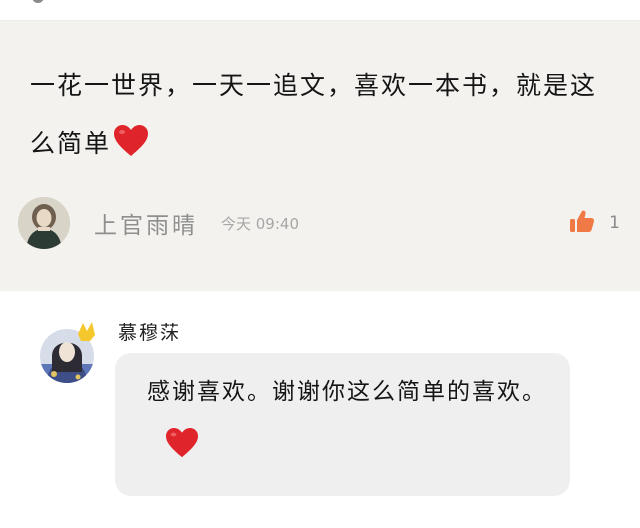 This screenshot has height=528, width=640. Describe the element at coordinates (260, 224) in the screenshot. I see `comment-timestamp: 今天 09:40` at that location.